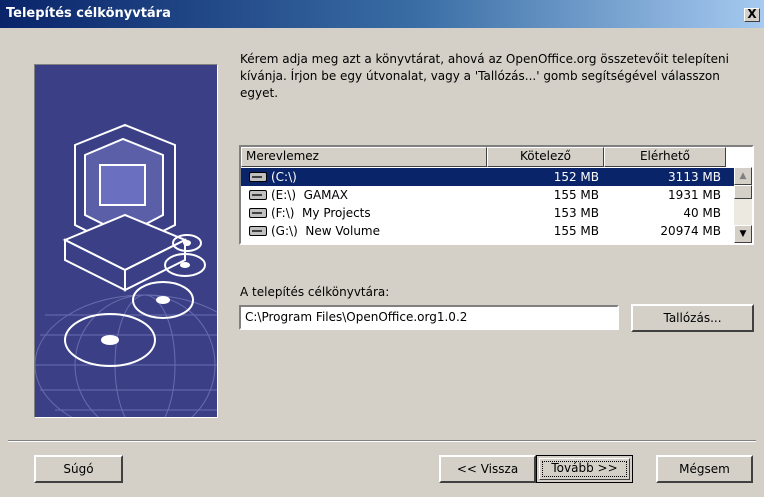 This screenshot has height=497, width=764. Describe the element at coordinates (429, 317) in the screenshot. I see `install-path-input: C:\Program Files\OpenOffice.org1.0.2` at that location.